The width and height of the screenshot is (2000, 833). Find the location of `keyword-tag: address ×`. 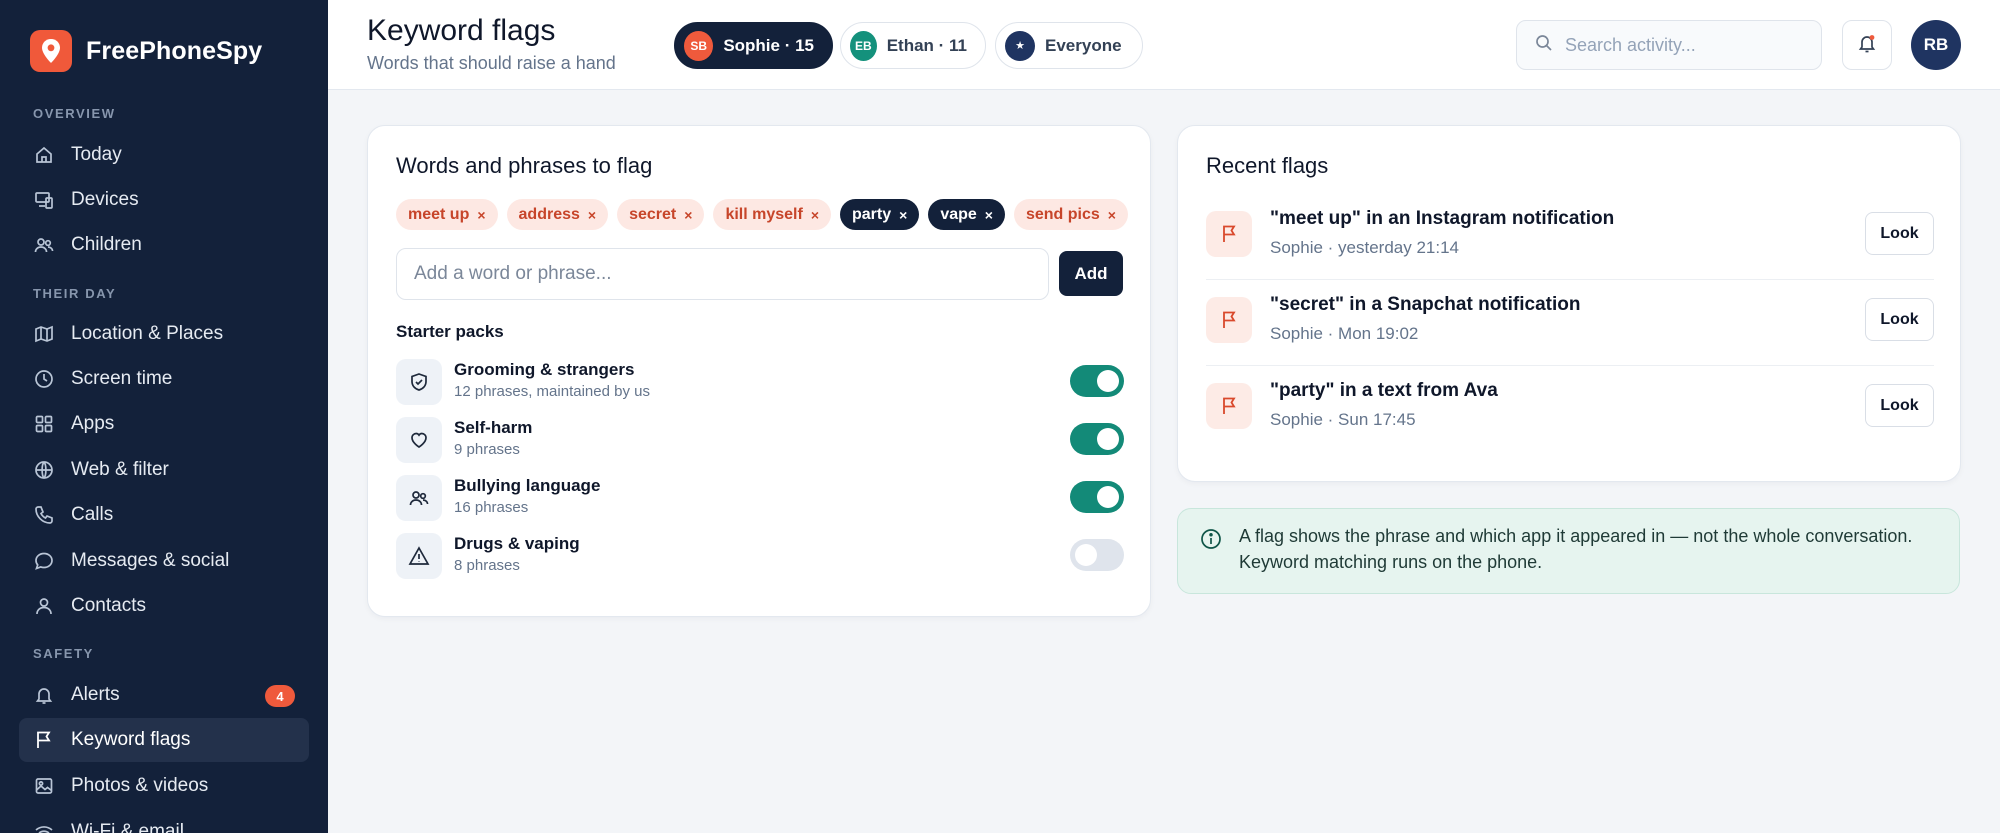

keyword-tag: address × is located at coordinates (557, 214).